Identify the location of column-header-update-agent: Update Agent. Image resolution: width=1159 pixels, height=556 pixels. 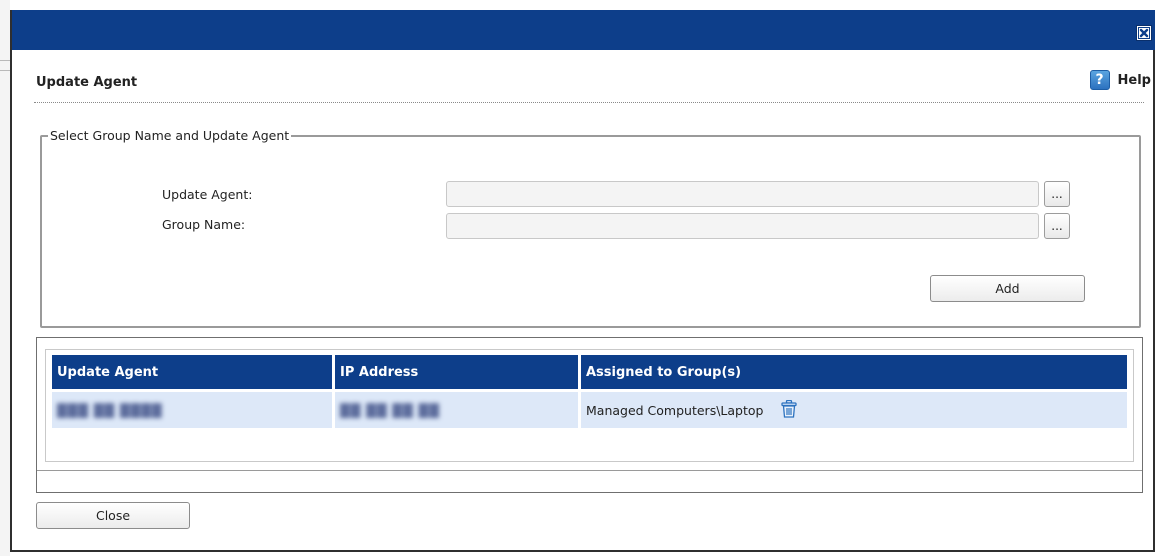
(192, 372).